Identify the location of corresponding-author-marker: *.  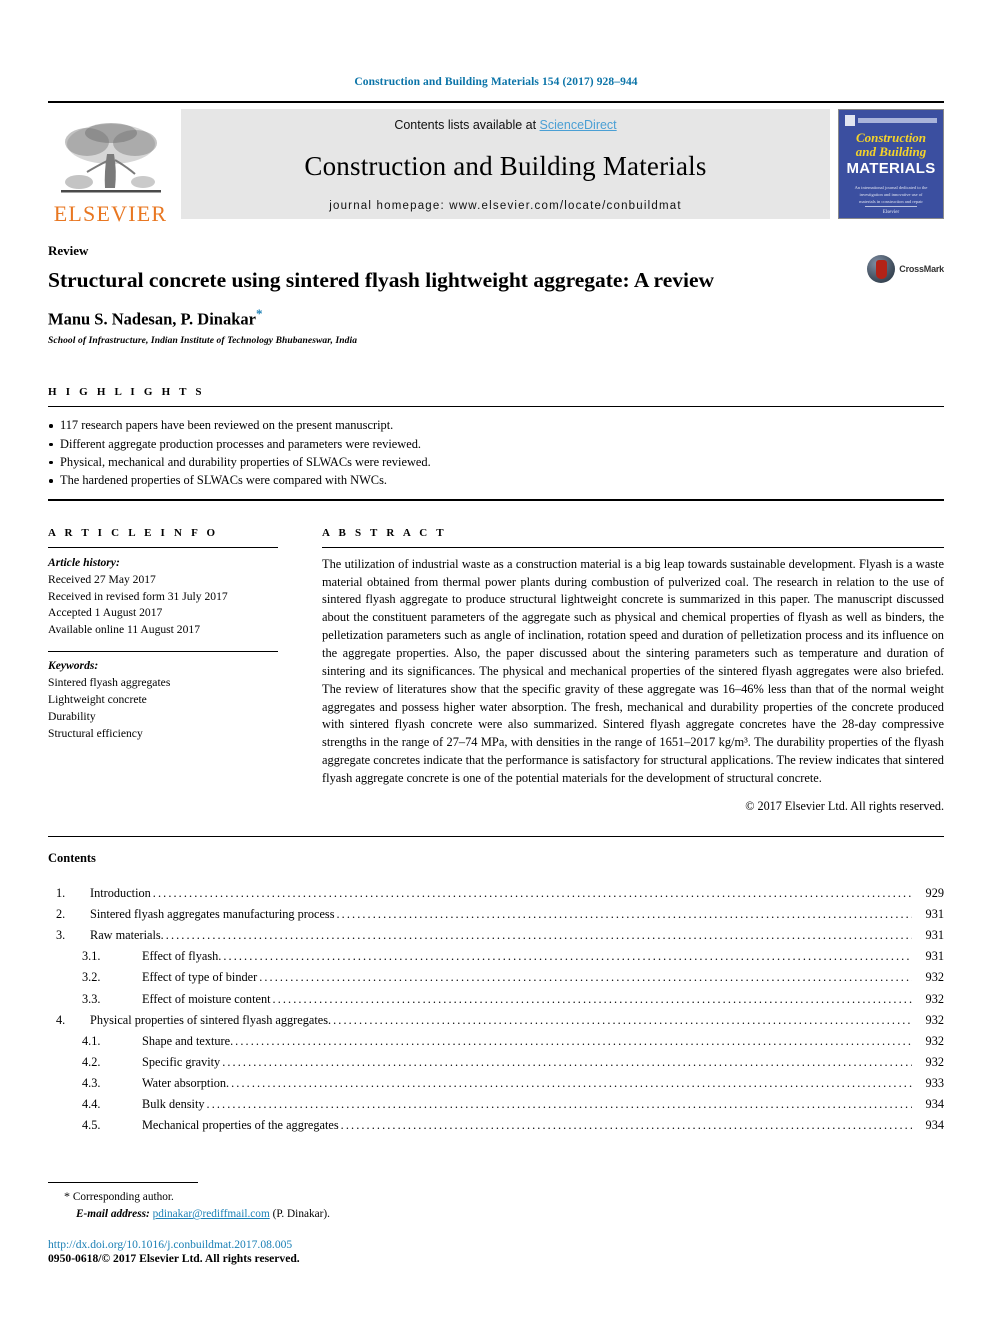
(259, 313).